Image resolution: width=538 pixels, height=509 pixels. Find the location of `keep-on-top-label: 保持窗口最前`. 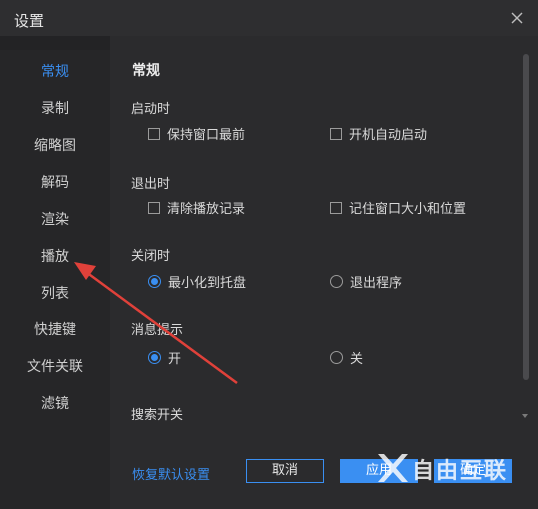

keep-on-top-label: 保持窗口最前 is located at coordinates (206, 135).